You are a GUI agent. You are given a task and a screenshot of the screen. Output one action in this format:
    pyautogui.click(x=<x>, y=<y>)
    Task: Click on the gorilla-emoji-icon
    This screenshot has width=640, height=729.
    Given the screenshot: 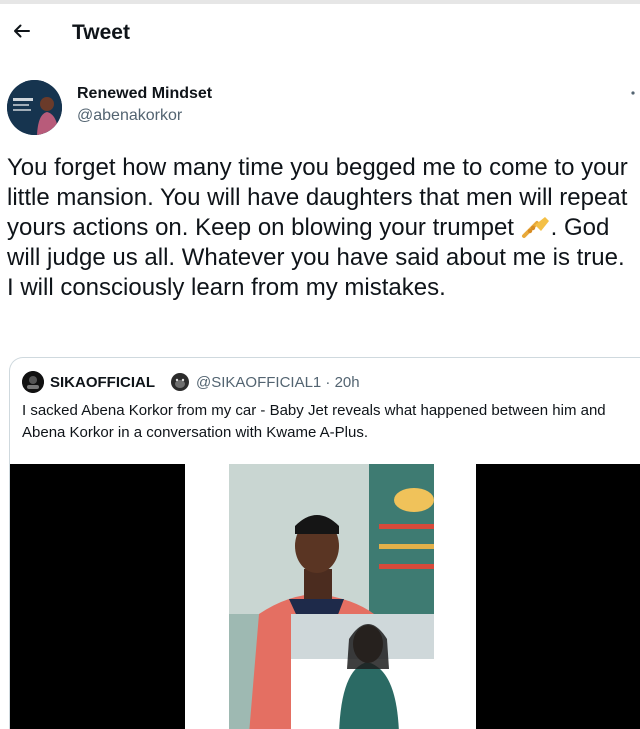 What is the action you would take?
    pyautogui.click(x=180, y=382)
    